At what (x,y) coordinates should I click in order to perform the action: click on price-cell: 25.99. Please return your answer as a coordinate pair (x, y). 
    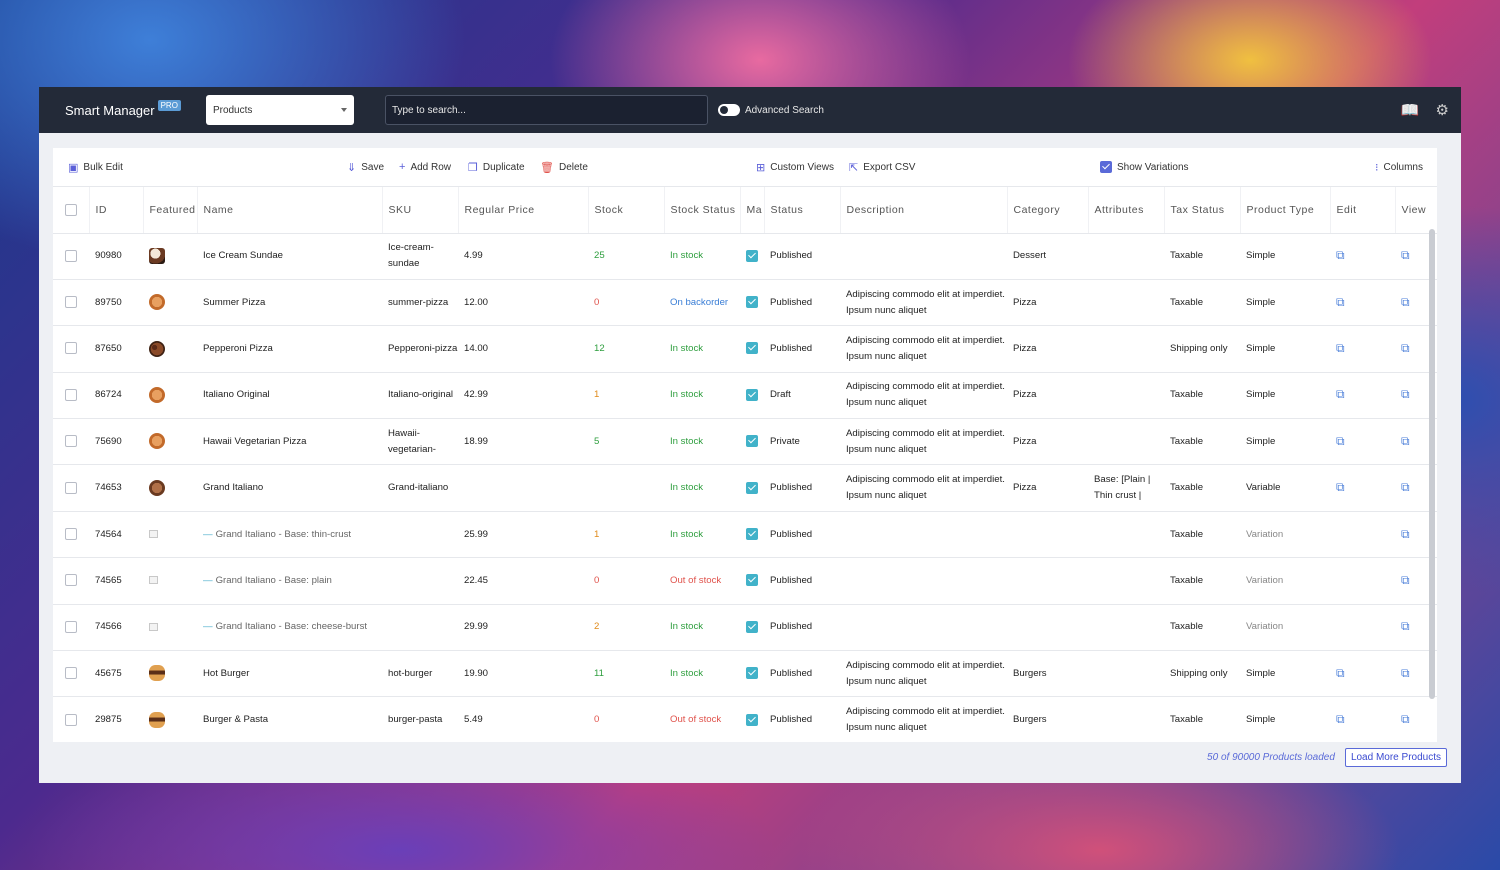
    Looking at the image, I should click on (523, 535).